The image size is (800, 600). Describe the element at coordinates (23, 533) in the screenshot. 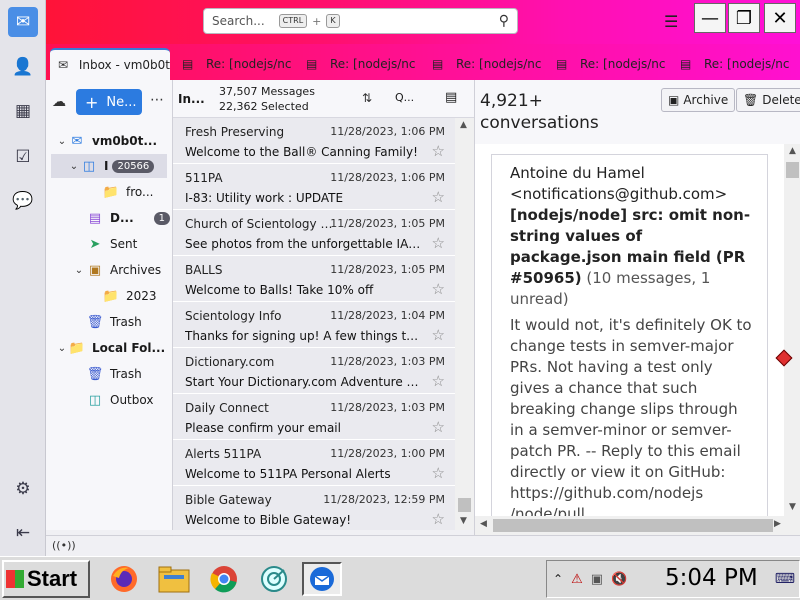

I see `collapse-sidebar-icon: ⇤` at that location.